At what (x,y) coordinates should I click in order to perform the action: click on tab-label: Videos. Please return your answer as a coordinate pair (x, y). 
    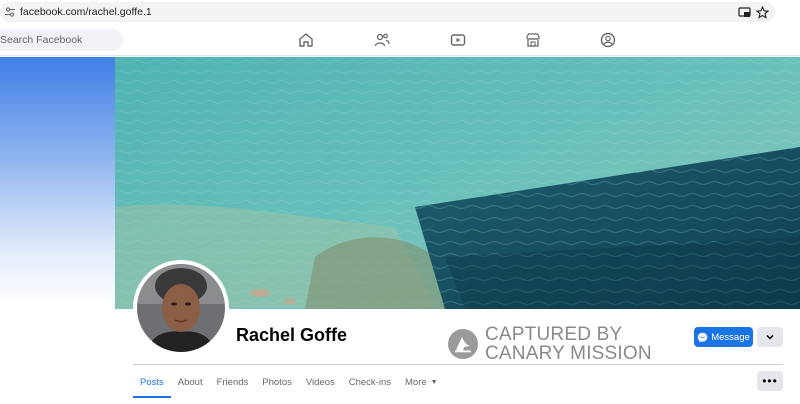
    Looking at the image, I should click on (320, 382).